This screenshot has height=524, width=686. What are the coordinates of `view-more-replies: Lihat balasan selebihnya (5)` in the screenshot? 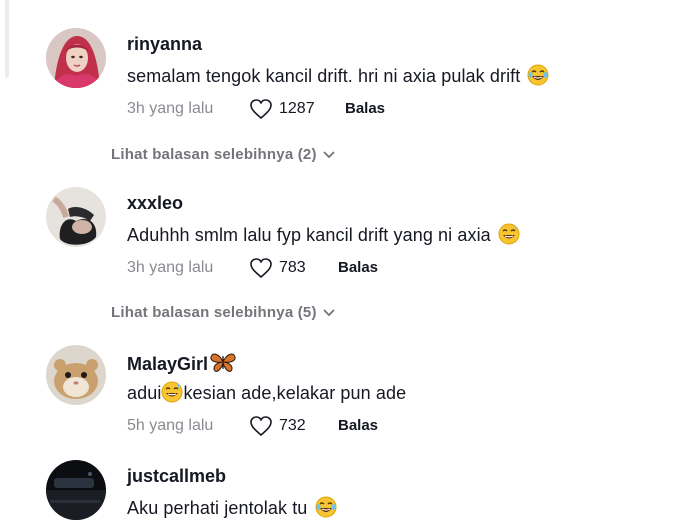 It's located at (223, 312).